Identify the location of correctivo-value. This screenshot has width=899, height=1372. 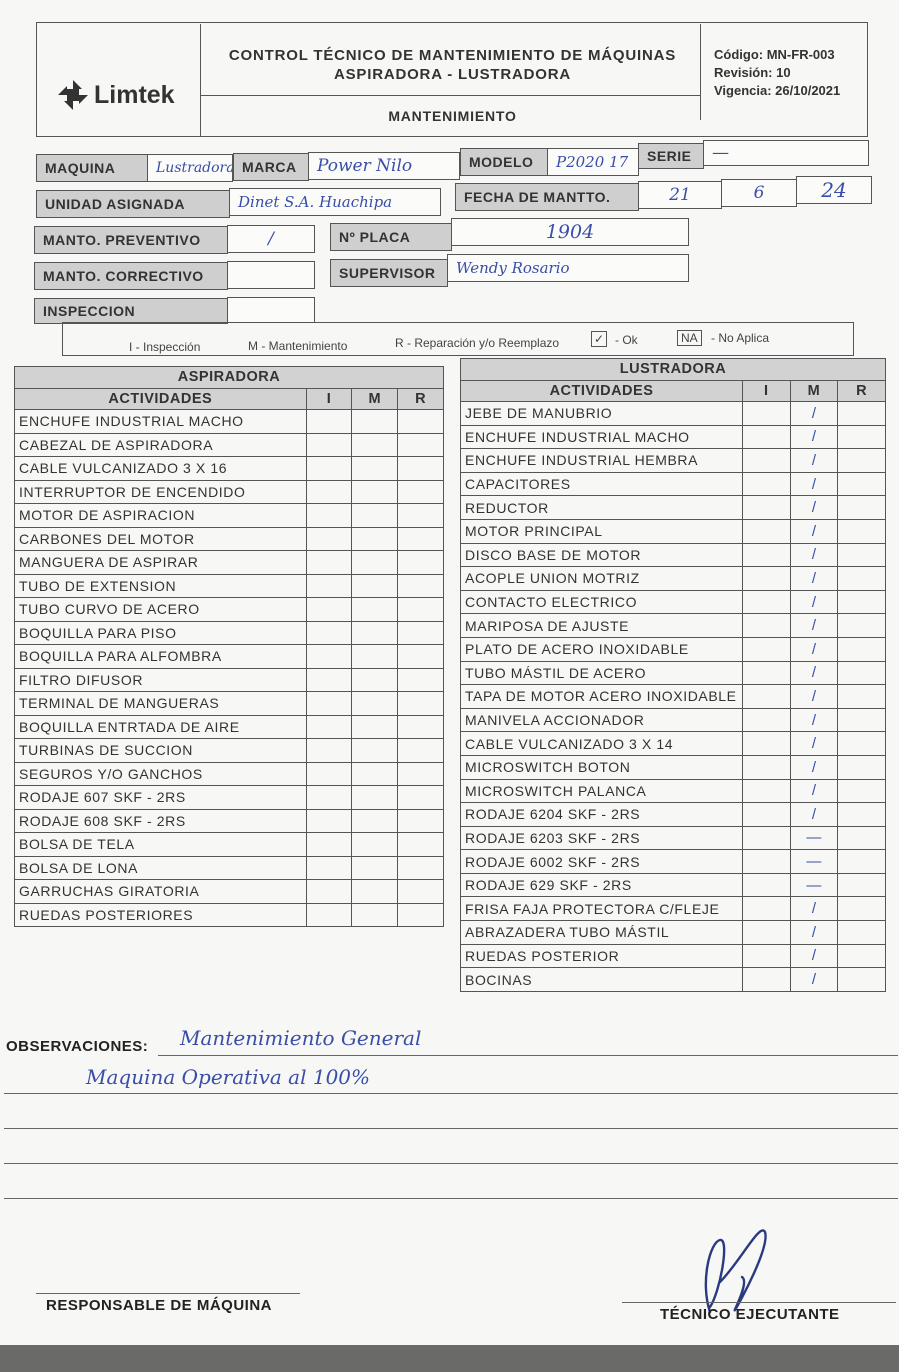
(271, 275).